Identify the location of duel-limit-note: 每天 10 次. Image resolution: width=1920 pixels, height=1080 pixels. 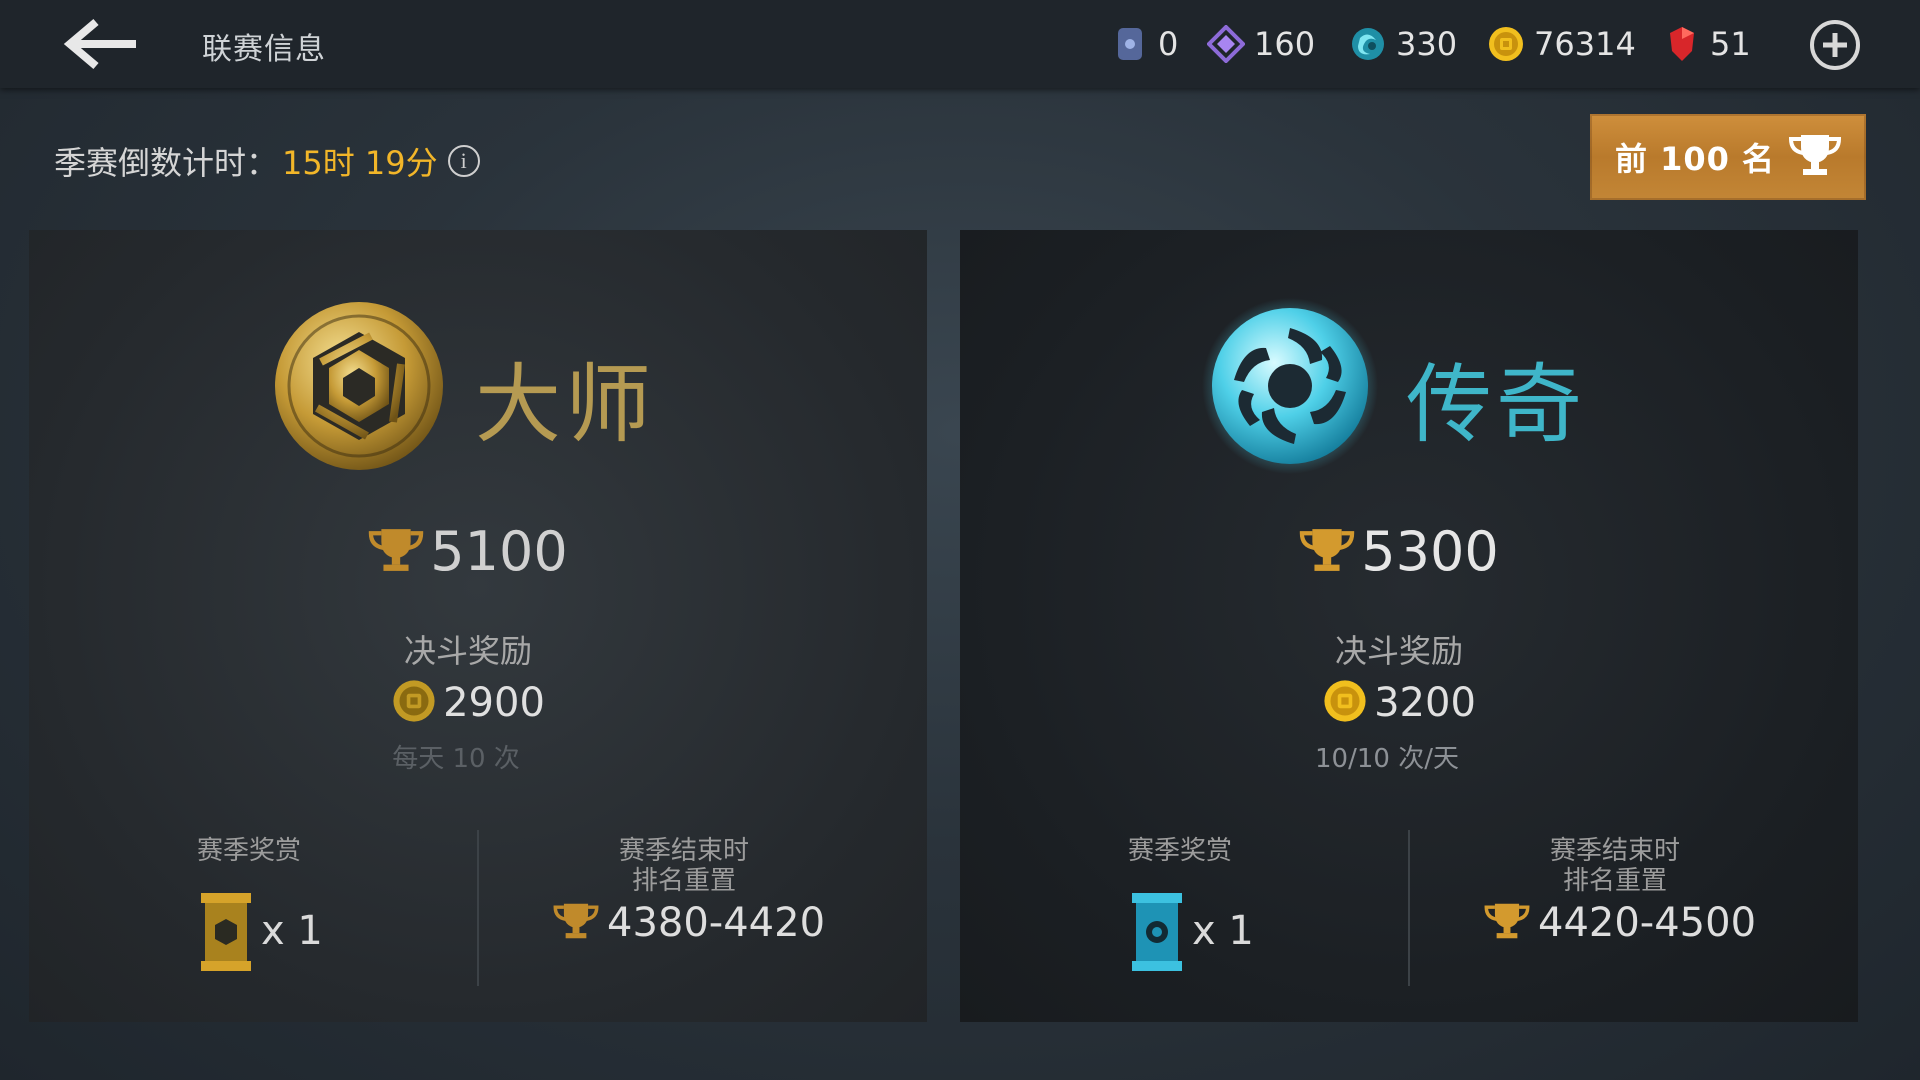
(456, 759).